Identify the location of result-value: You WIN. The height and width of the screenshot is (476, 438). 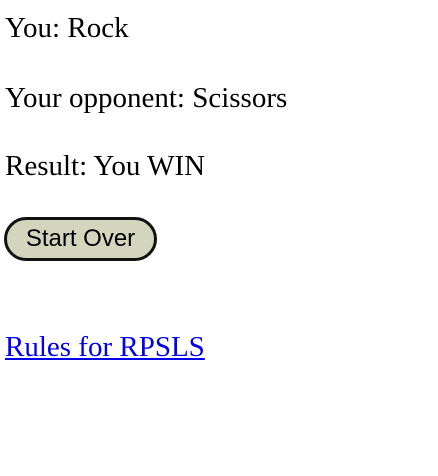
(149, 166).